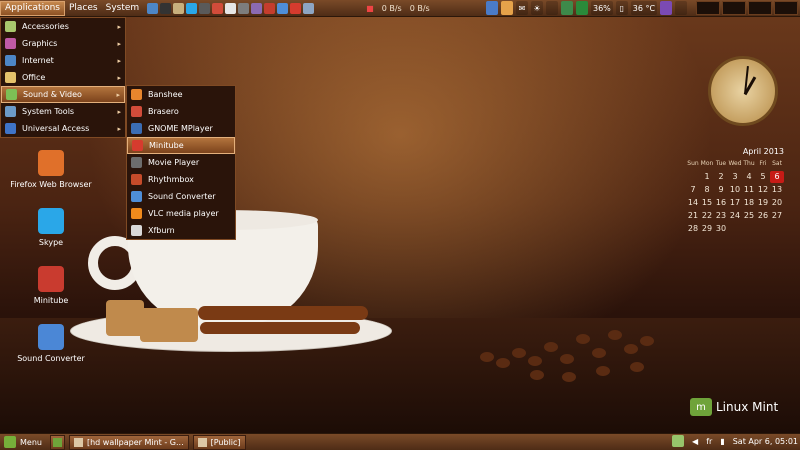 This screenshot has height=450, width=800. Describe the element at coordinates (707, 177) in the screenshot. I see `calendar-day: 1` at that location.